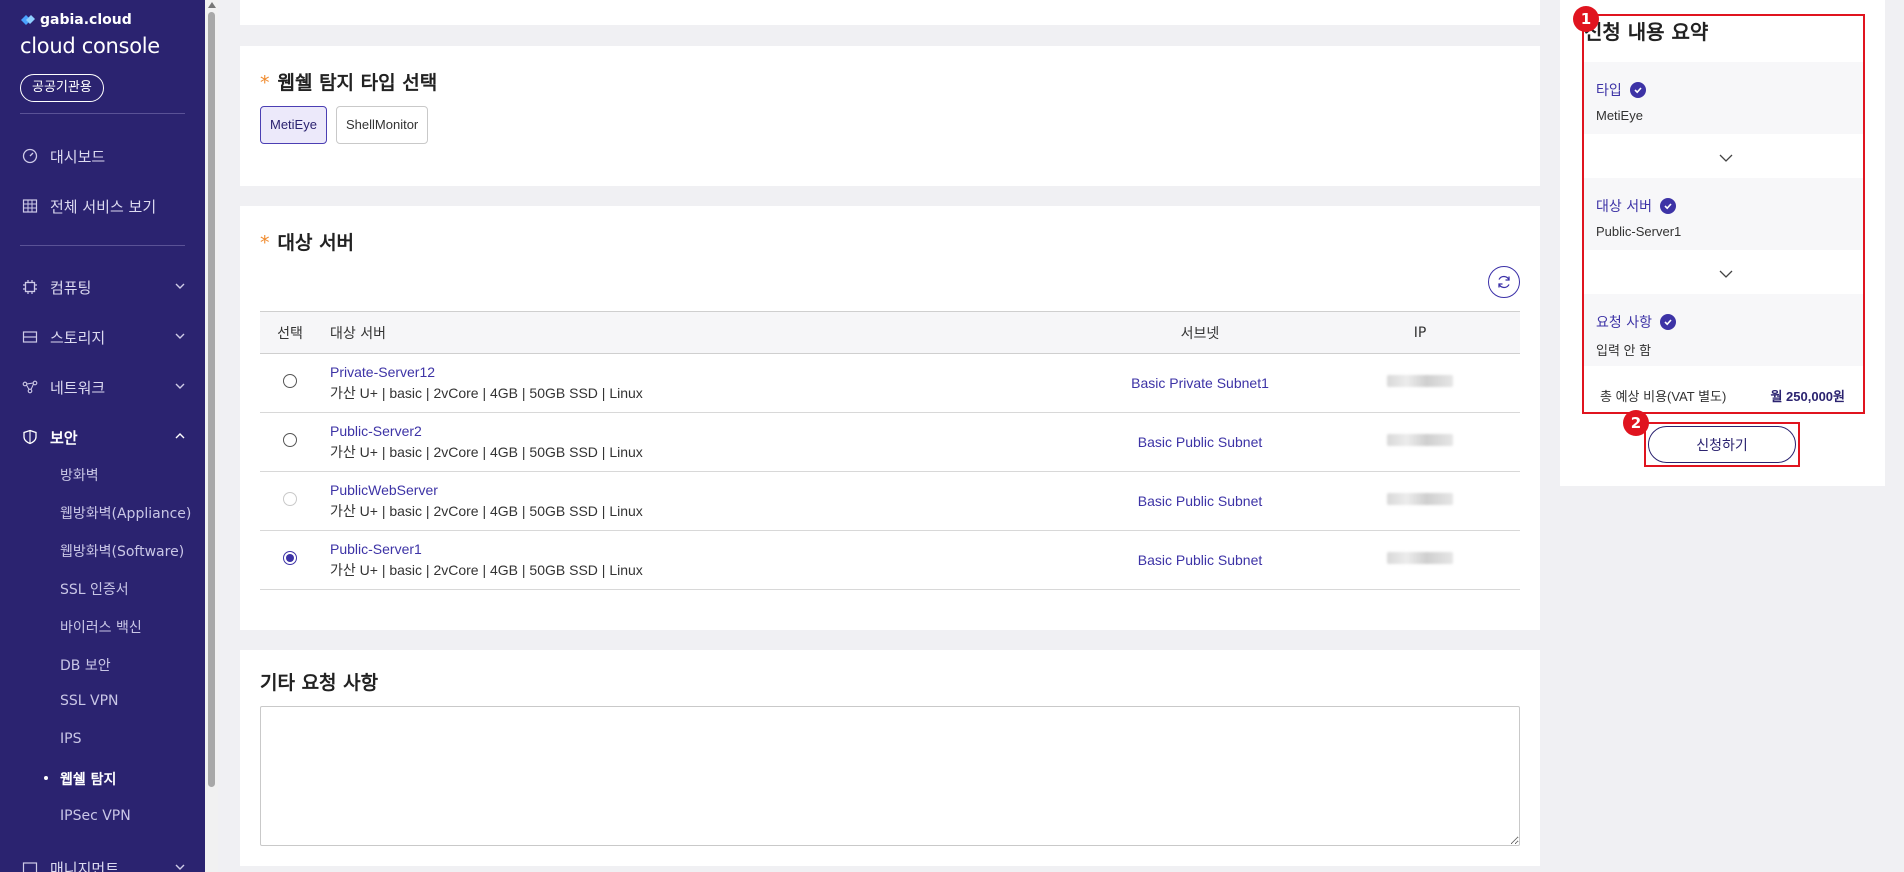 The height and width of the screenshot is (872, 1904). Describe the element at coordinates (1636, 423) in the screenshot. I see `annotation-marker-2: 2` at that location.